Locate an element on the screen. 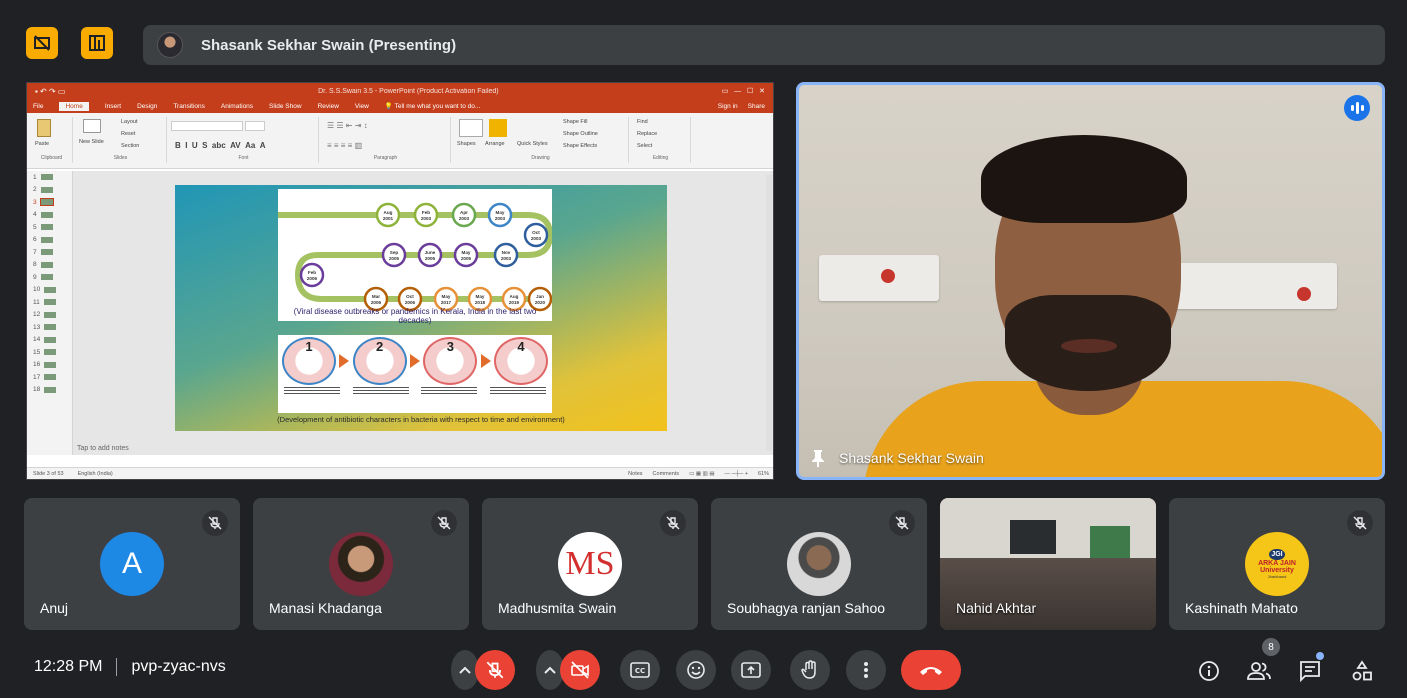 This screenshot has width=1407, height=698. control-bar: 12:28 PM pvp-zyac-nvs CC 8 is located at coordinates (703, 667).